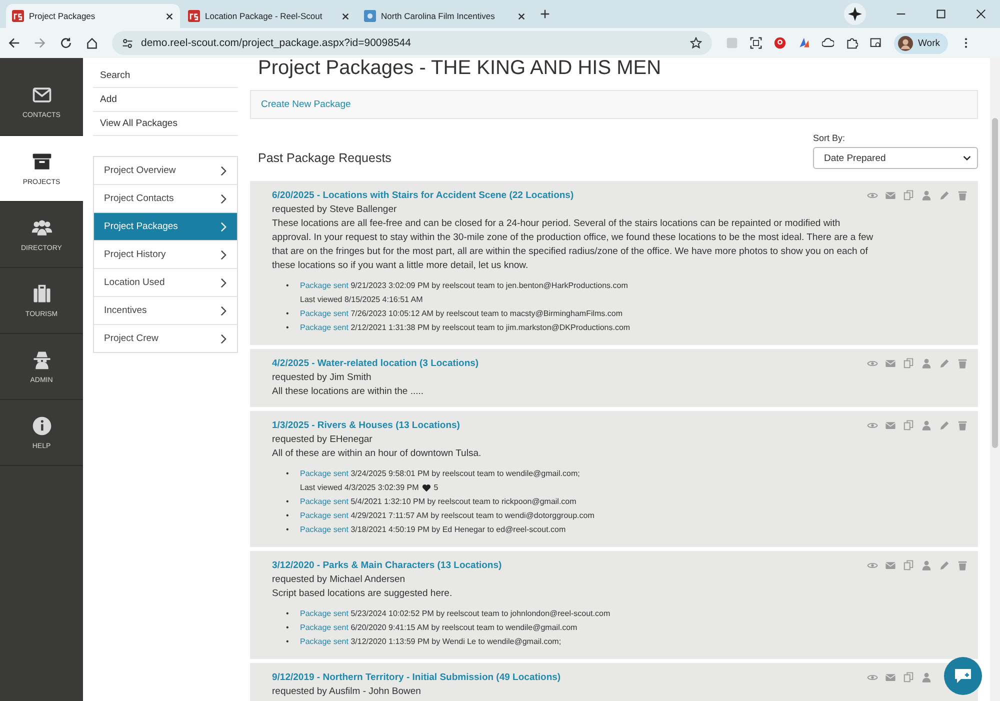  What do you see at coordinates (323, 440) in the screenshot?
I see `requester-text: requested by EHenegar` at bounding box center [323, 440].